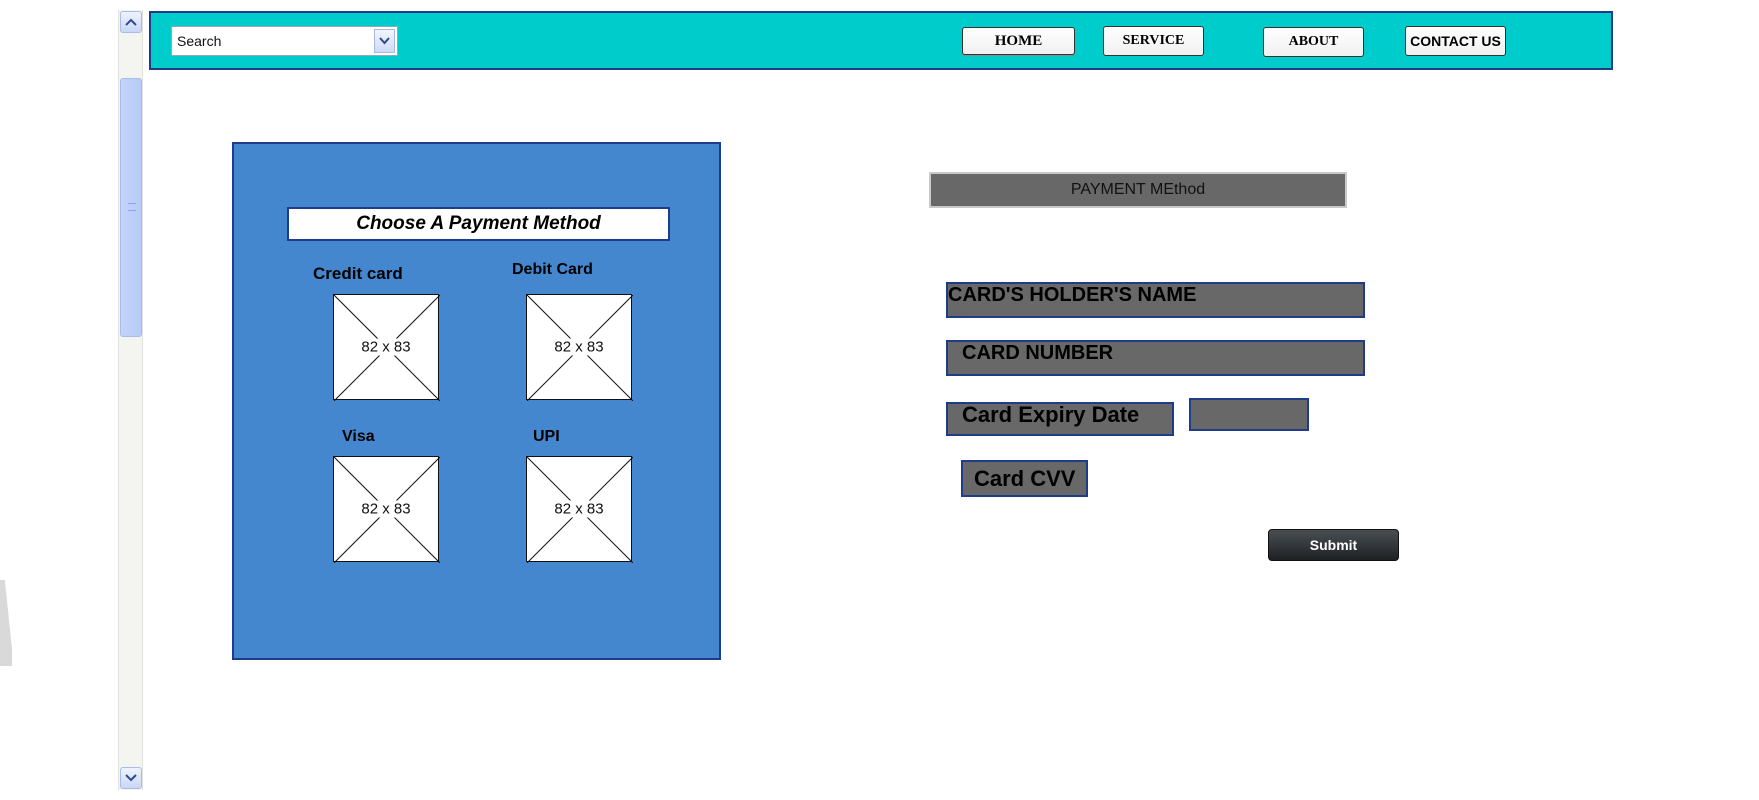  Describe the element at coordinates (384, 41) in the screenshot. I see `chevron-down-icon` at that location.